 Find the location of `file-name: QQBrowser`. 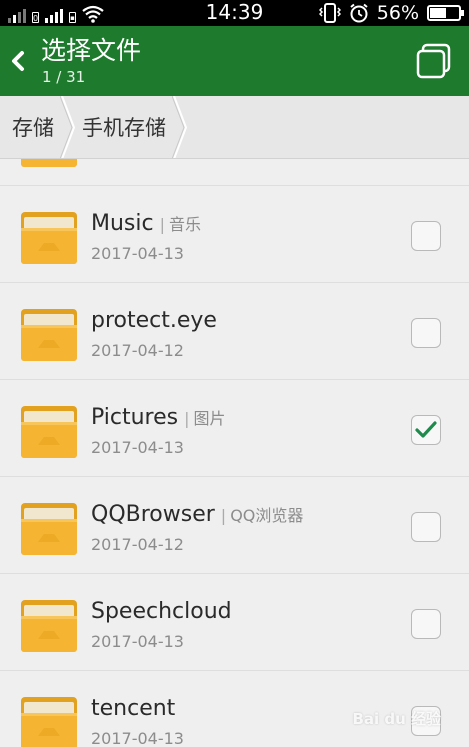

file-name: QQBrowser is located at coordinates (153, 514).